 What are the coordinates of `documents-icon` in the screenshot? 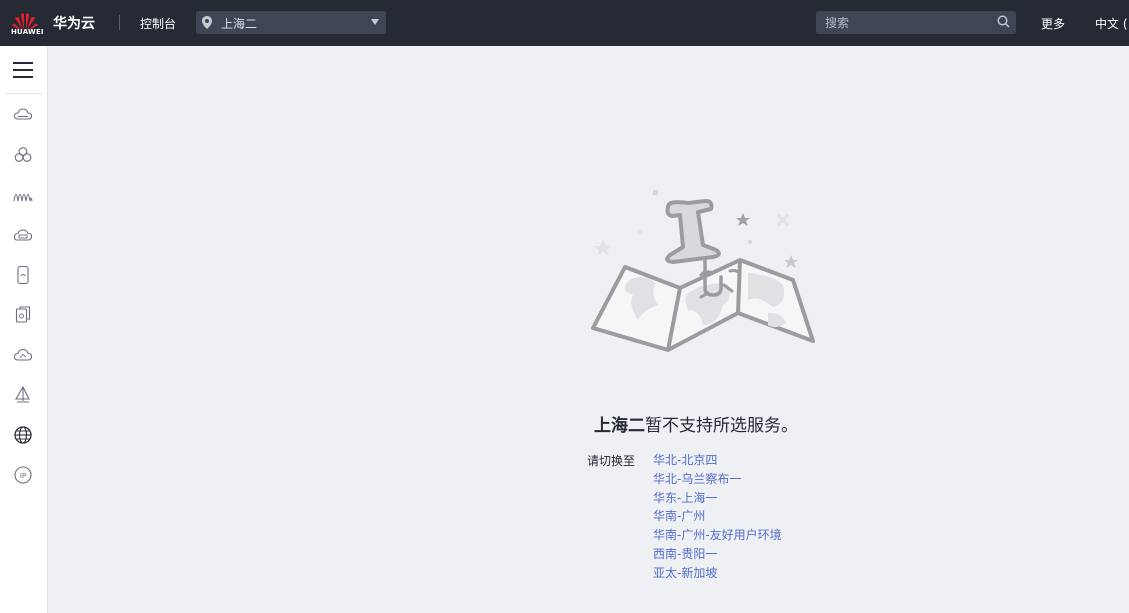 It's located at (23, 315).